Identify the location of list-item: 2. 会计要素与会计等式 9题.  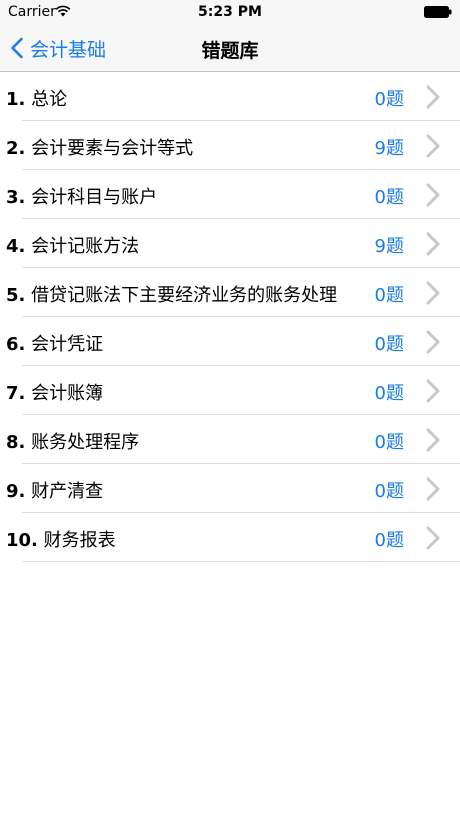
(230, 145).